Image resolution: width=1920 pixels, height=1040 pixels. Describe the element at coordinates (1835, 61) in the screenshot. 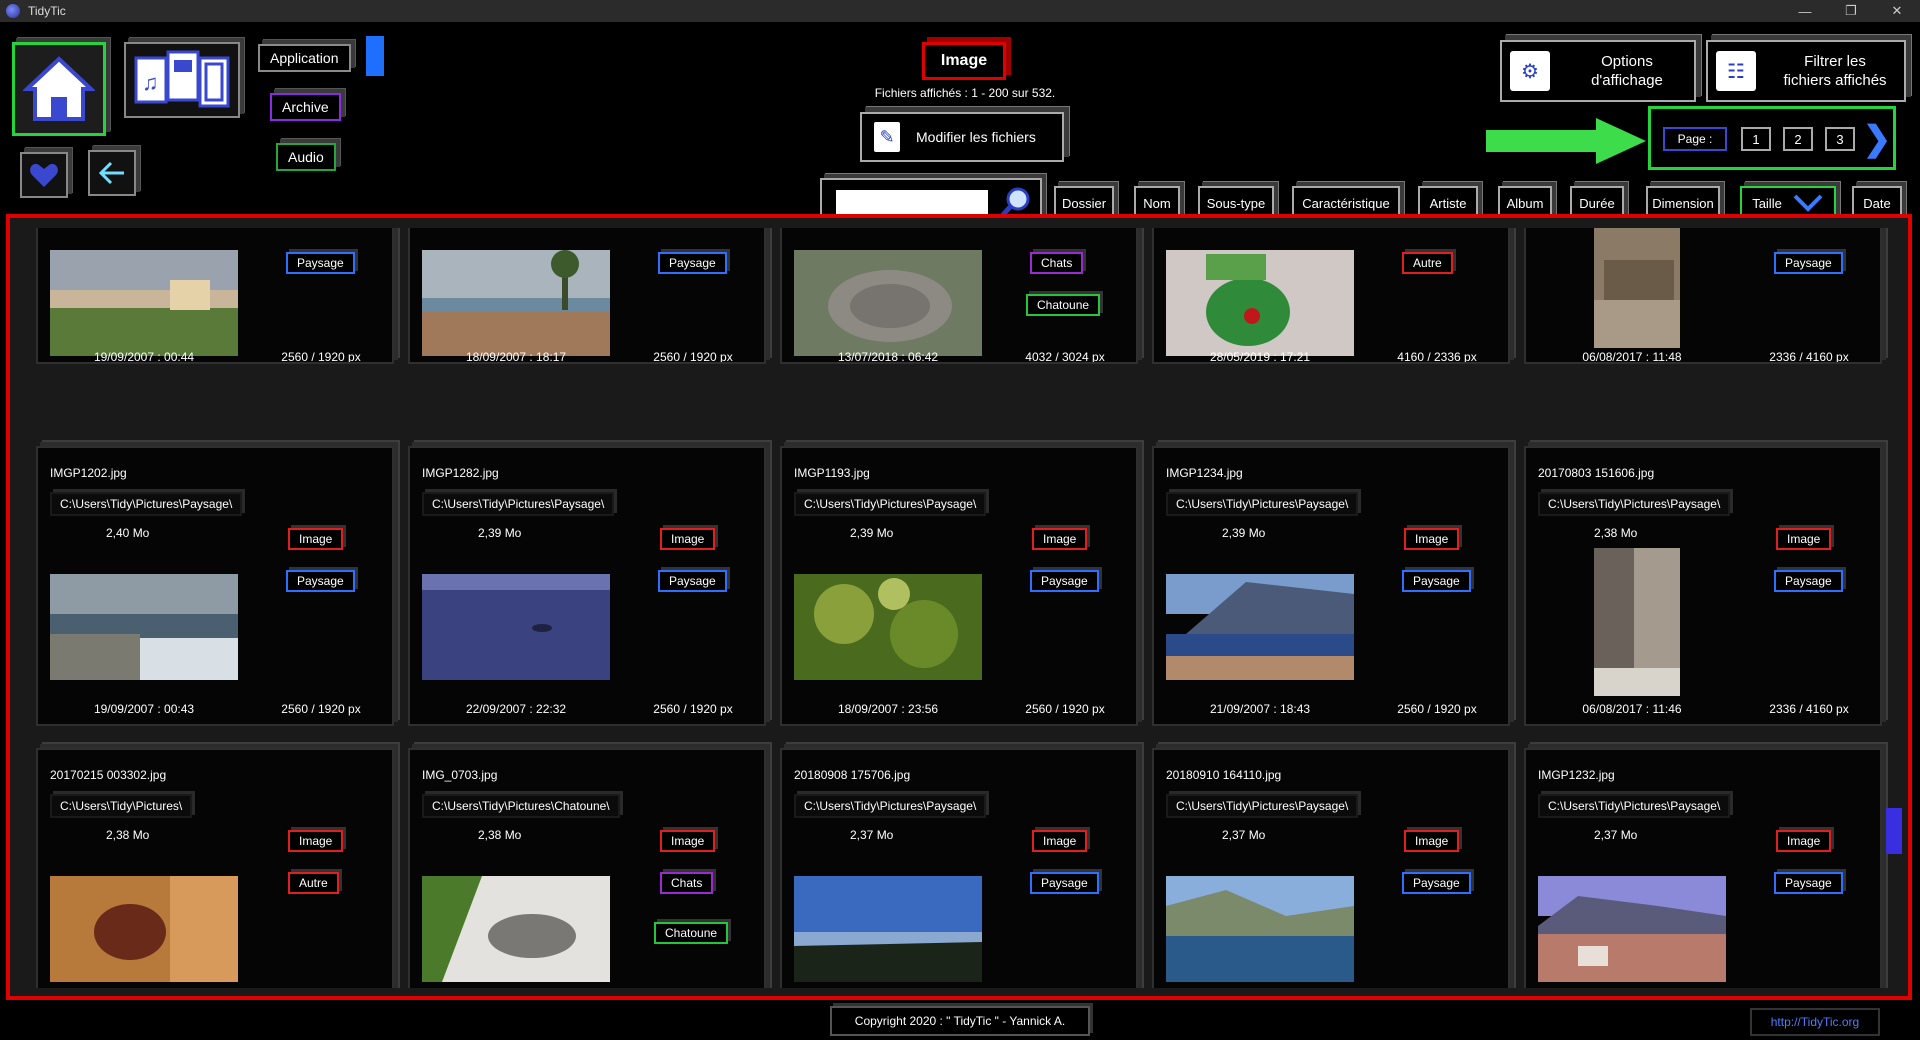

I see `filter-files-line1: Filtrer les` at that location.